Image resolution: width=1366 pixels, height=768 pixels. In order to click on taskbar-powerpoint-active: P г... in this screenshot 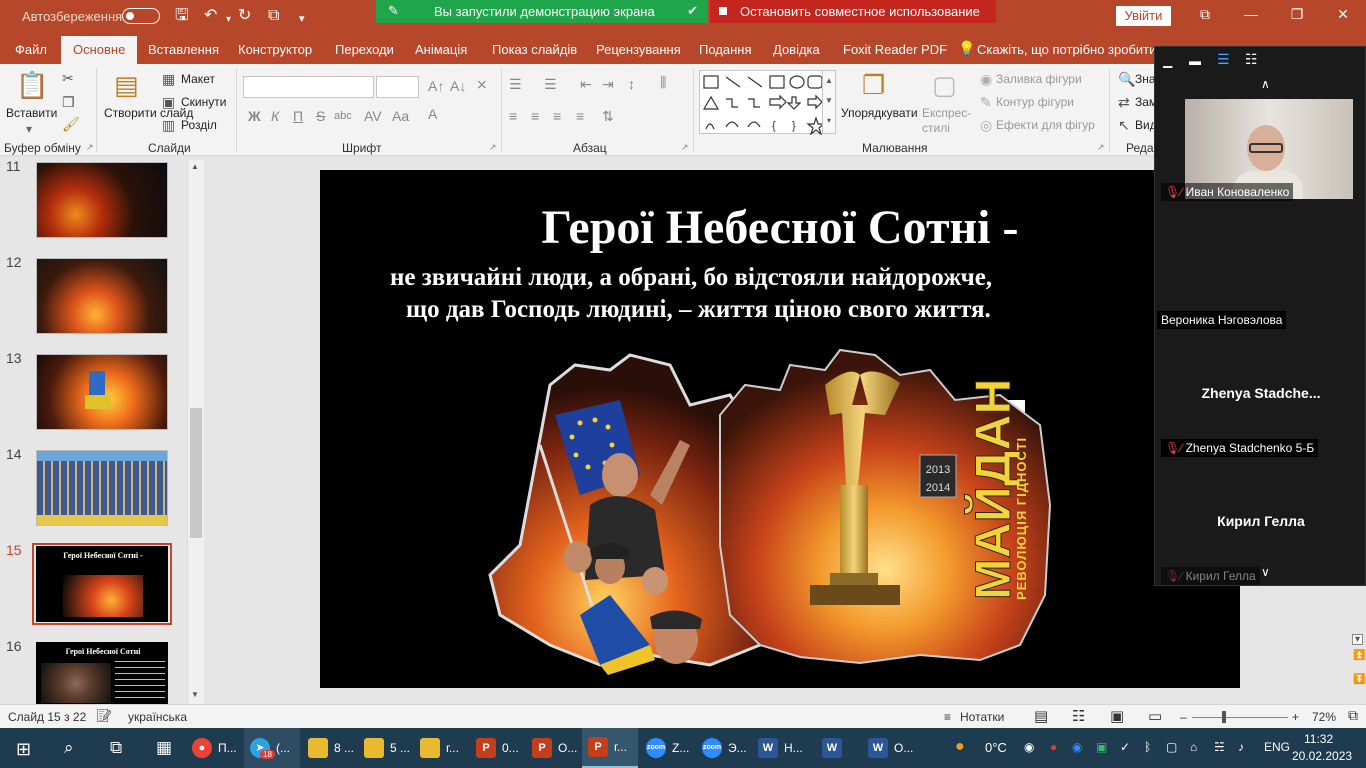, I will do `click(610, 748)`.